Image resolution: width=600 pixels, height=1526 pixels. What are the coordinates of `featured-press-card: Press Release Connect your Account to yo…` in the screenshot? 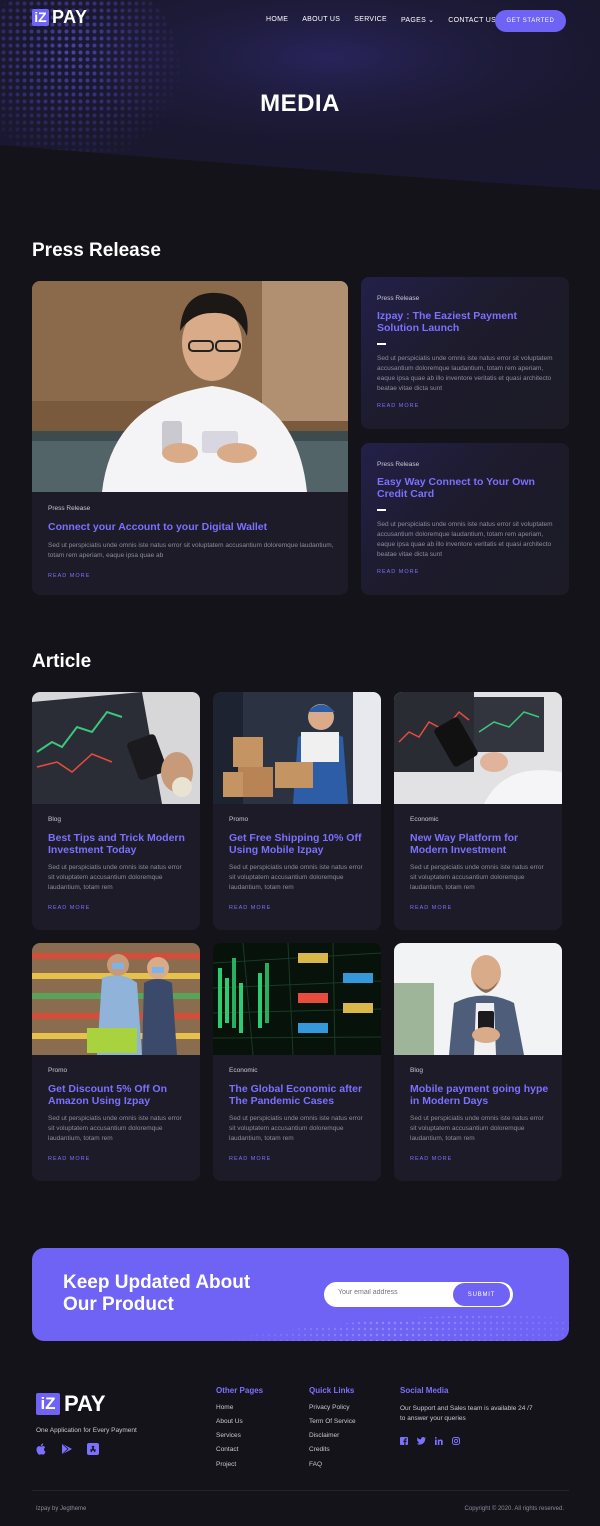 It's located at (190, 438).